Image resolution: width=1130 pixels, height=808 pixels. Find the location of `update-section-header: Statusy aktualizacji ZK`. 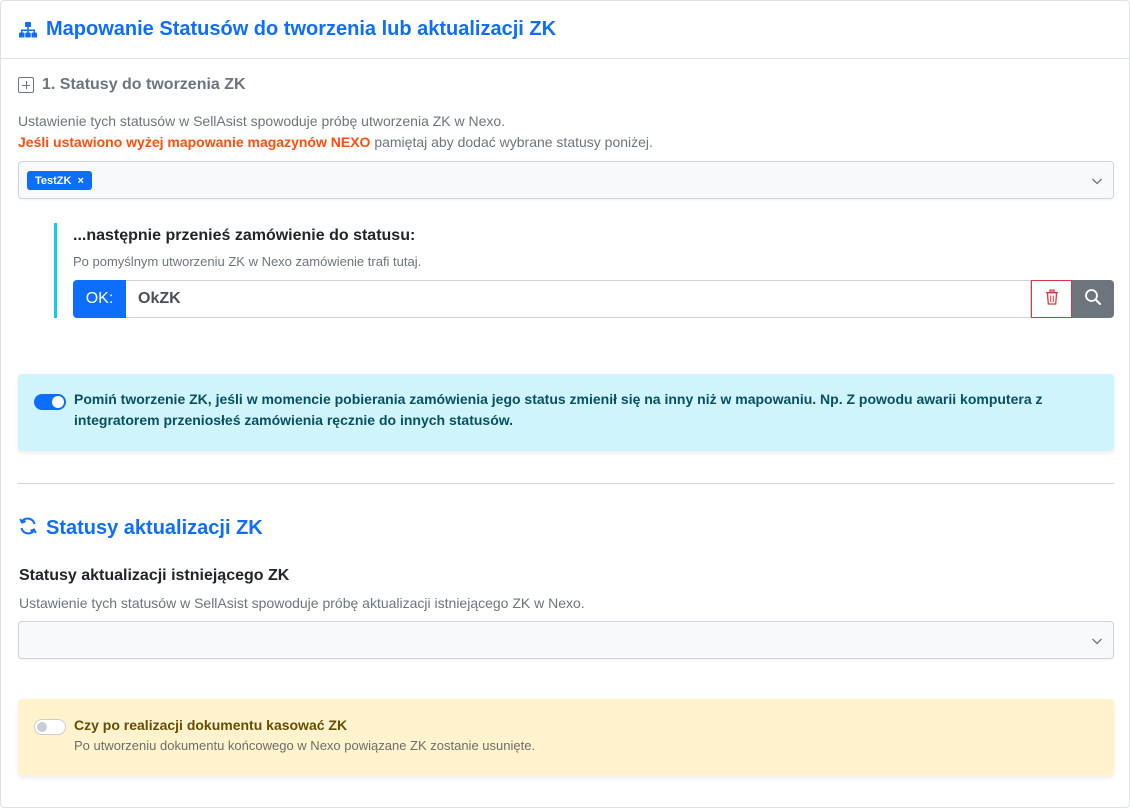

update-section-header: Statusy aktualizacji ZK is located at coordinates (140, 528).